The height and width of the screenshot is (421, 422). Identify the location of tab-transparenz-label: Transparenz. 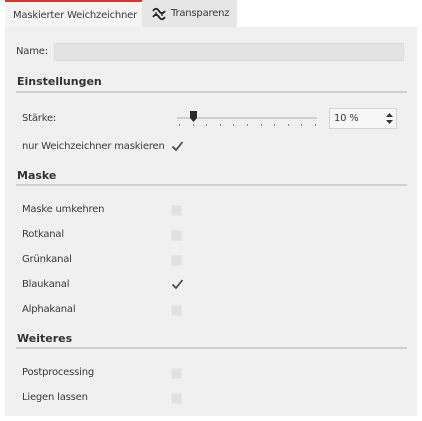
(200, 13).